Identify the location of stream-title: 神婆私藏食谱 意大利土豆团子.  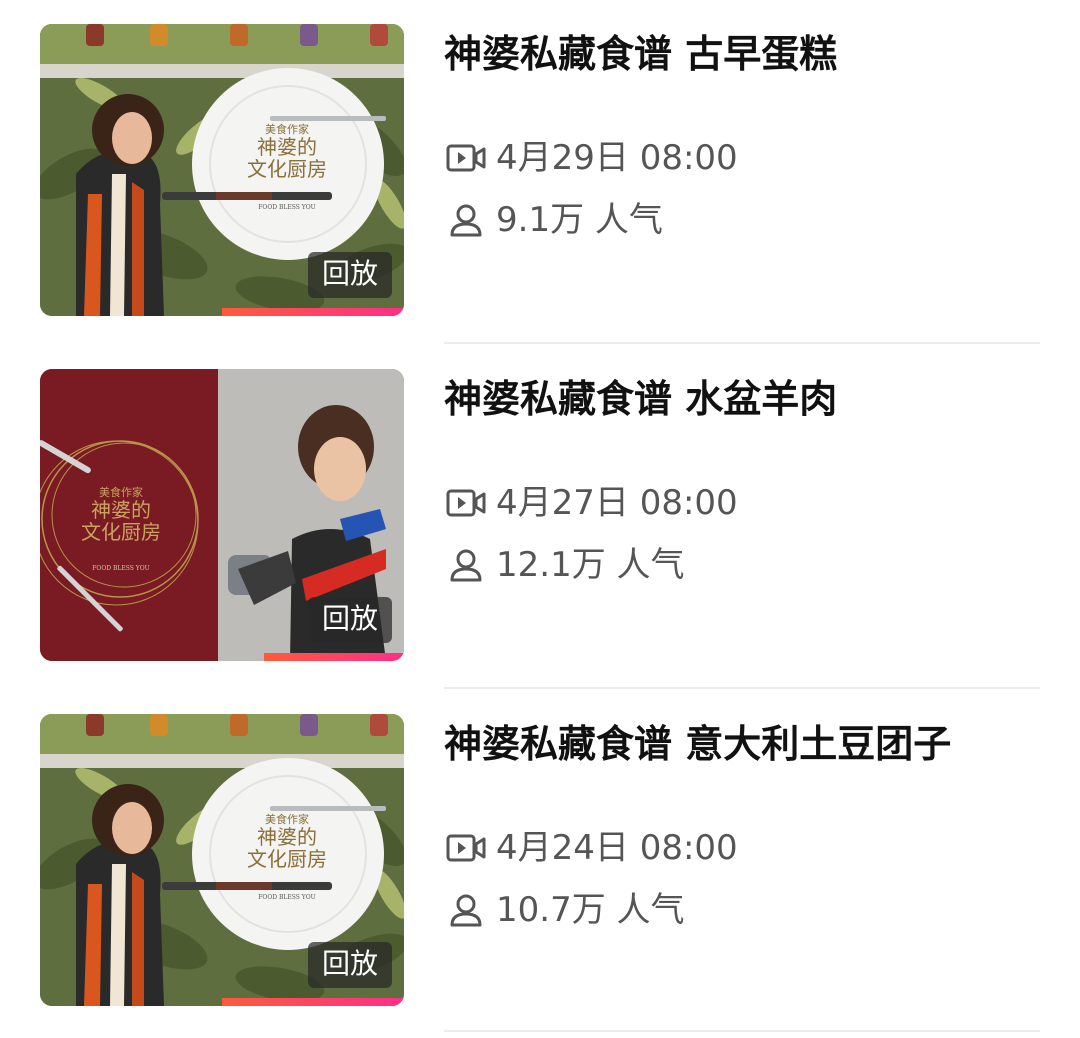
(697, 744).